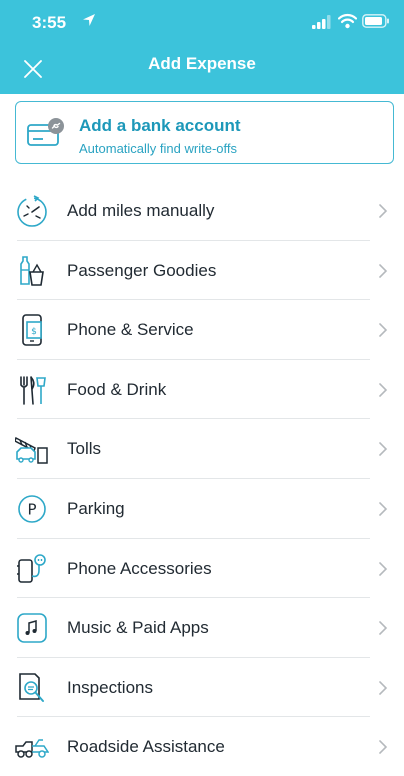 This screenshot has width=404, height=776. I want to click on list-item-parking: P Parking, so click(202, 509).